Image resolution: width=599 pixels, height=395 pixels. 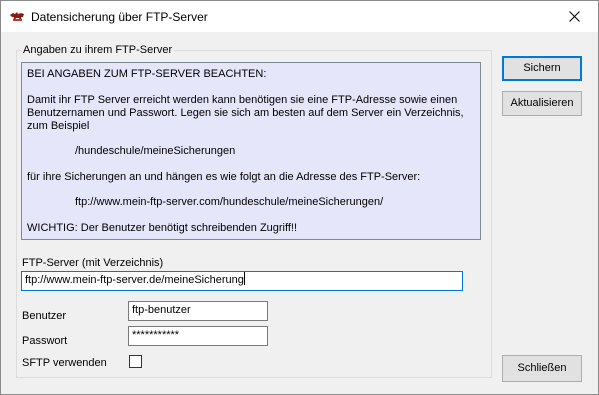 What do you see at coordinates (64, 363) in the screenshot?
I see `sftp-label: SFTP verwenden` at bounding box center [64, 363].